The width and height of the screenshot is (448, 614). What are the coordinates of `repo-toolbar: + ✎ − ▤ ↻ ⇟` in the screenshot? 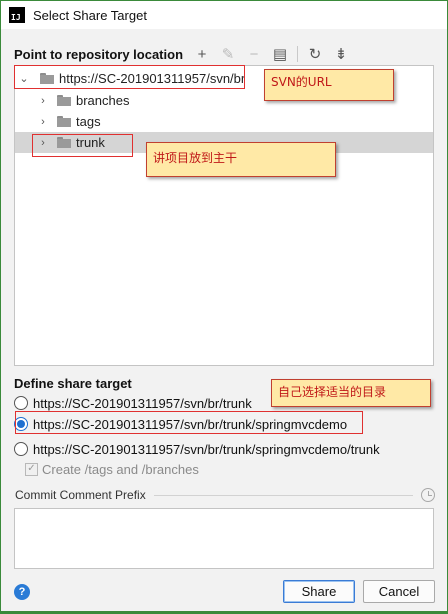 It's located at (275, 54).